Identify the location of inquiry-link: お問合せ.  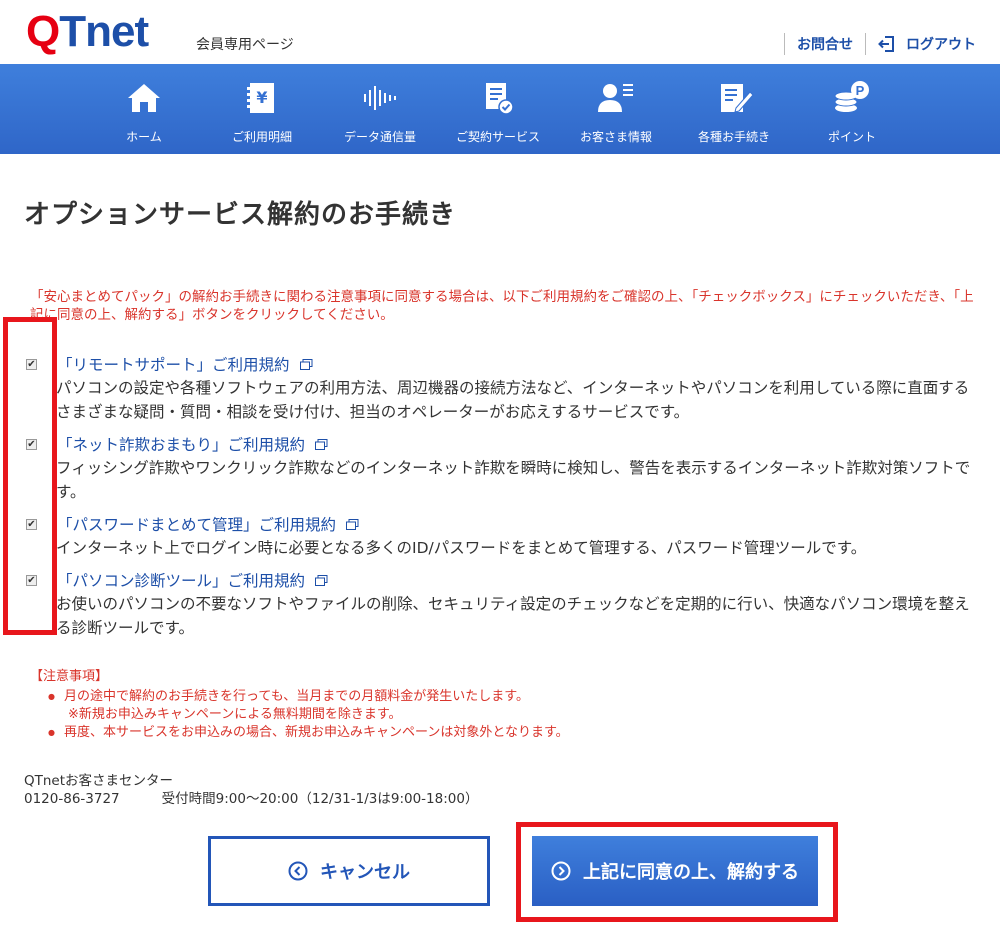
(825, 44).